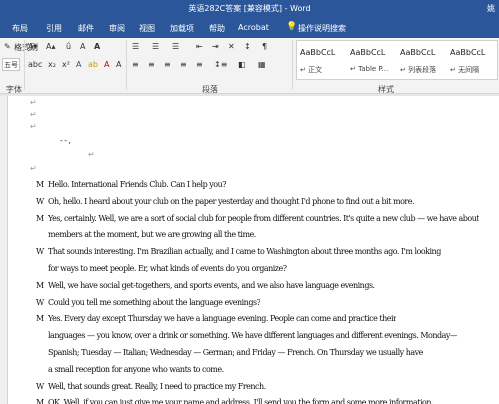  I want to click on tab-addins: 加载项, so click(182, 28).